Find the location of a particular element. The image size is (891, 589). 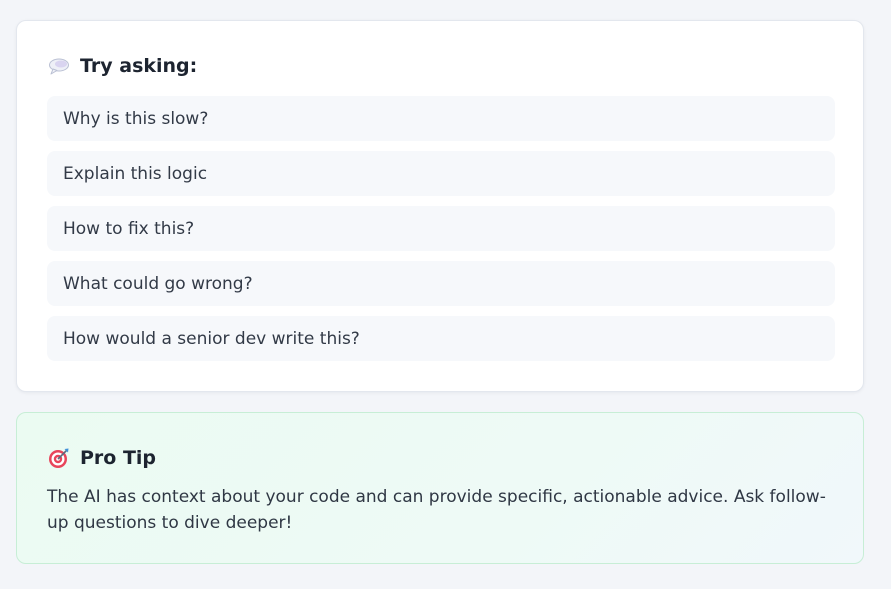

pro-tip-heading: Pro Tip is located at coordinates (102, 458).